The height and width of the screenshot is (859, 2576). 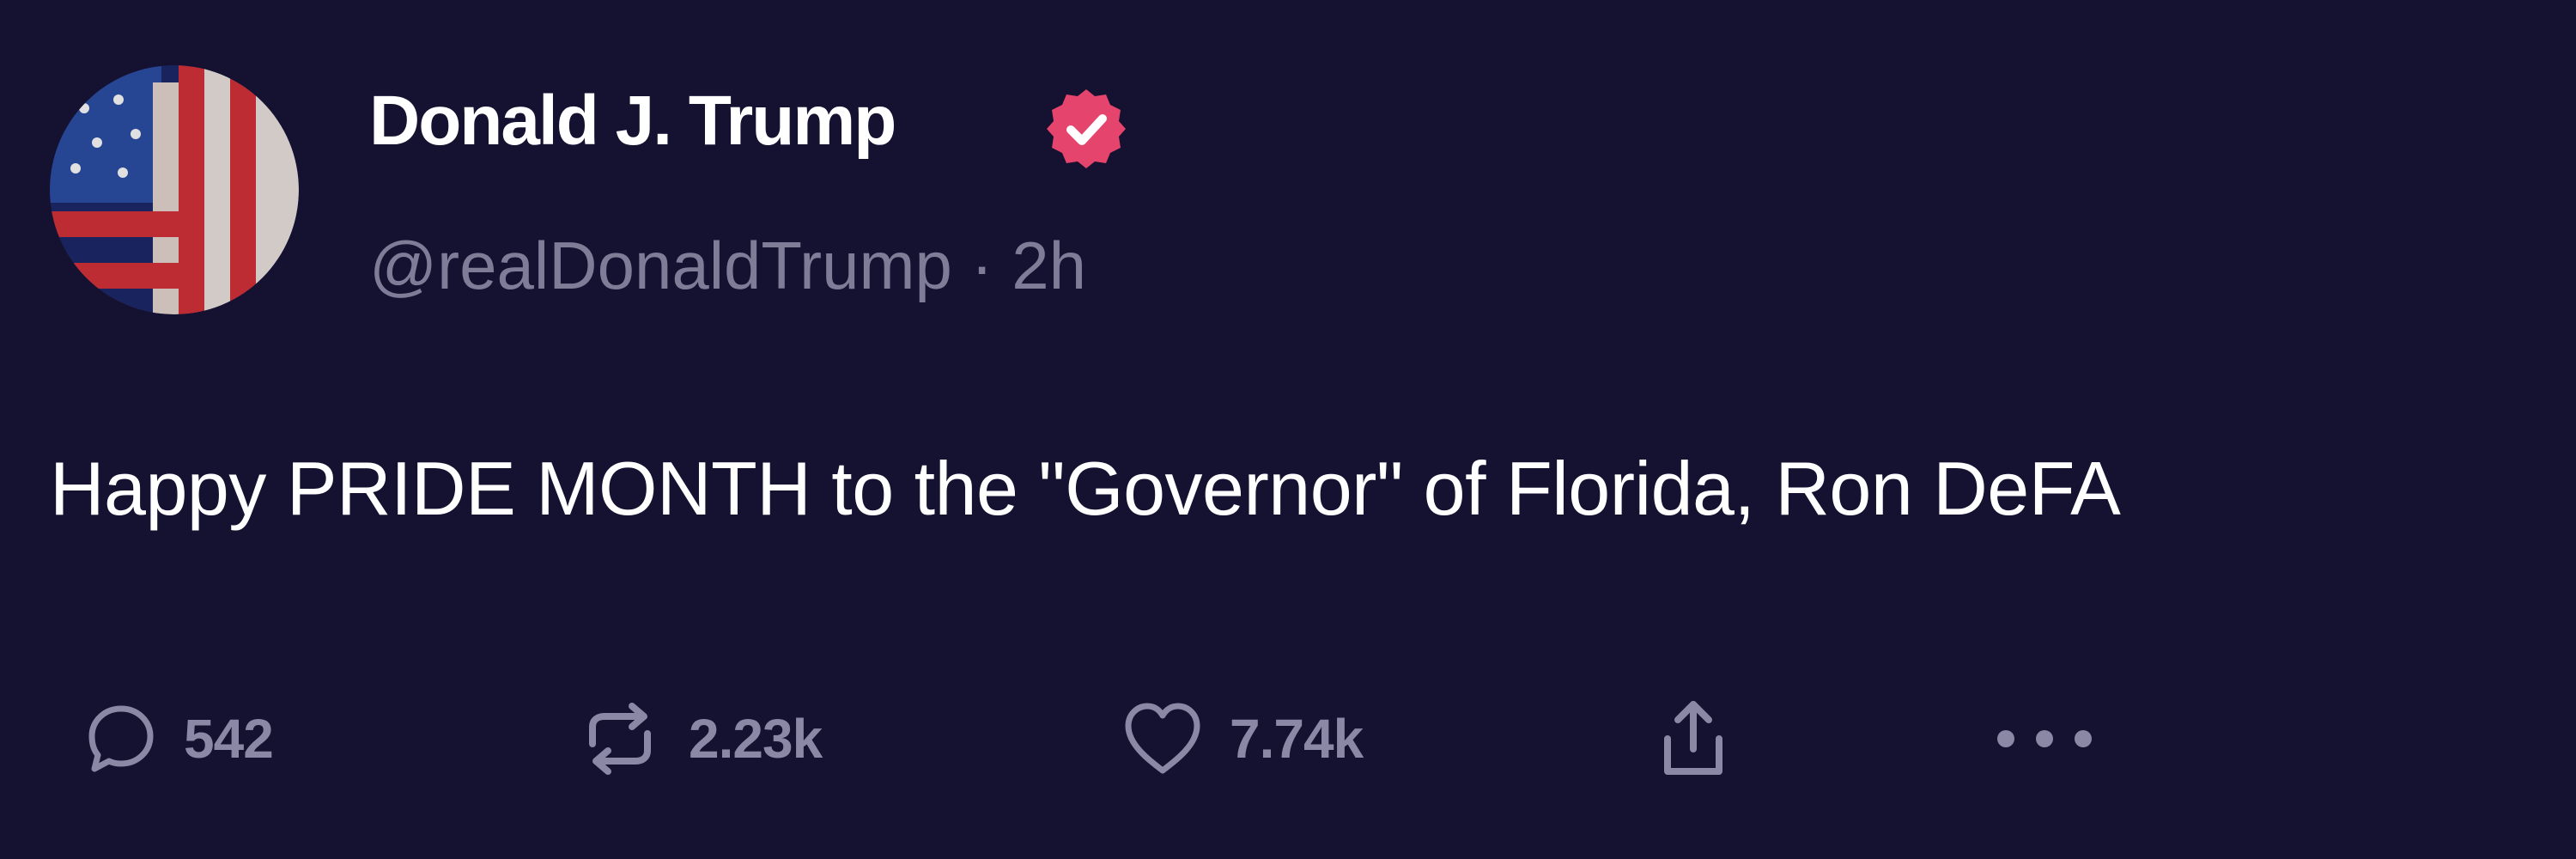 I want to click on action-bar: 542 2.23k 7.74k, so click(x=1288, y=738).